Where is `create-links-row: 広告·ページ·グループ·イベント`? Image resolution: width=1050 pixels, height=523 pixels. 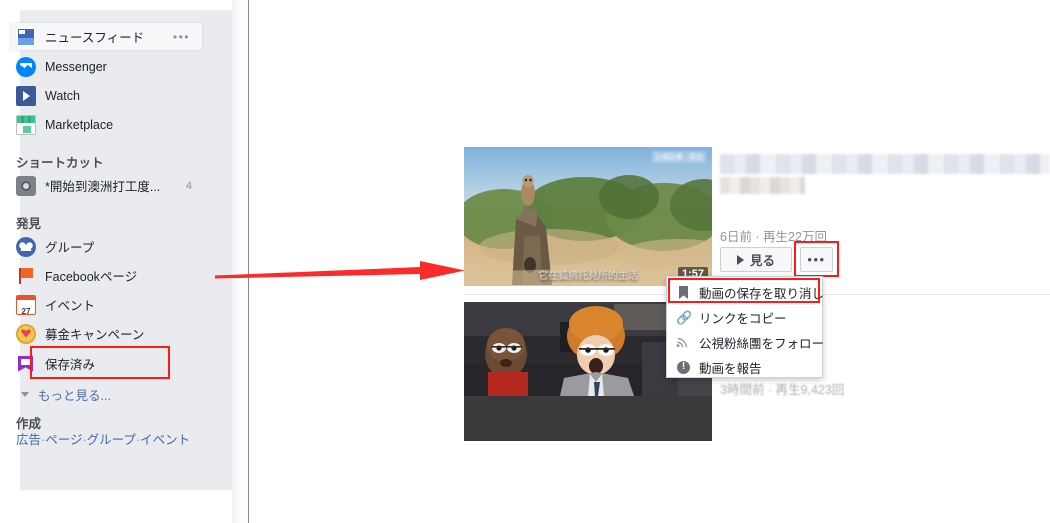
create-links-row: 広告·ページ·グループ·イベント is located at coordinates (116, 440).